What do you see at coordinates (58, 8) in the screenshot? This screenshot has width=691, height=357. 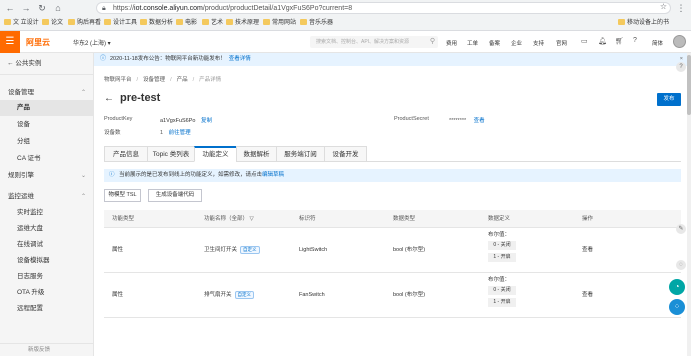 I see `home-icon: ⌂` at bounding box center [58, 8].